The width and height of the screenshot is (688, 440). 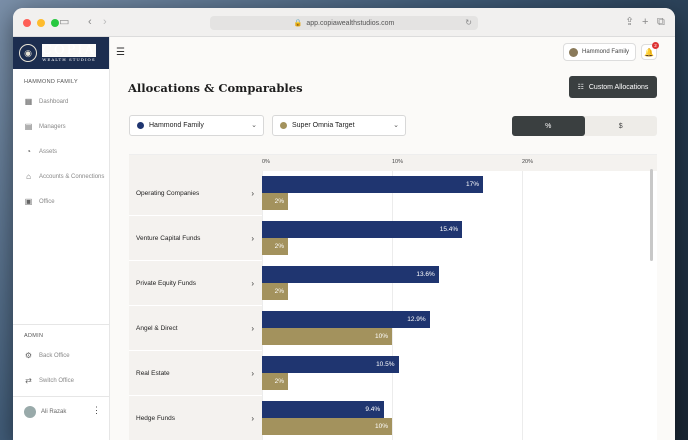 I want to click on scrollbar, so click(x=651, y=215).